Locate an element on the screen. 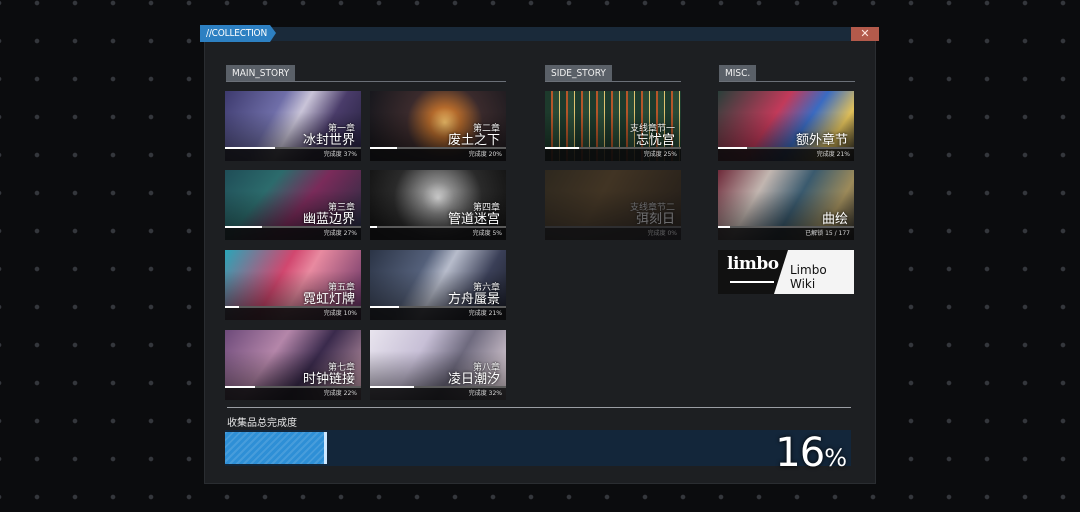  chapter-completion: 完成度 5% is located at coordinates (487, 233).